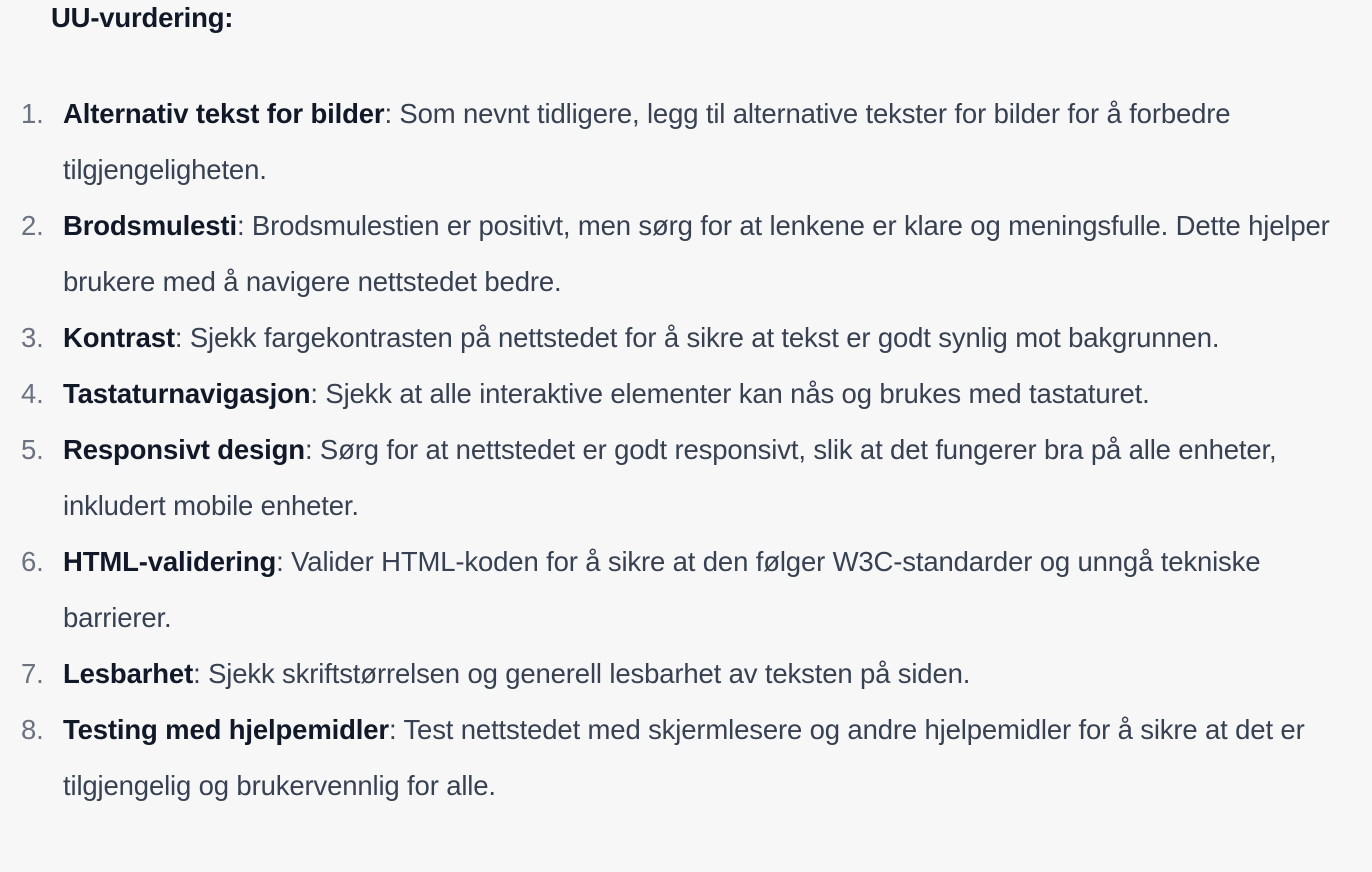 The width and height of the screenshot is (1372, 872). What do you see at coordinates (119, 337) in the screenshot?
I see `list-item-term: Kontrast` at bounding box center [119, 337].